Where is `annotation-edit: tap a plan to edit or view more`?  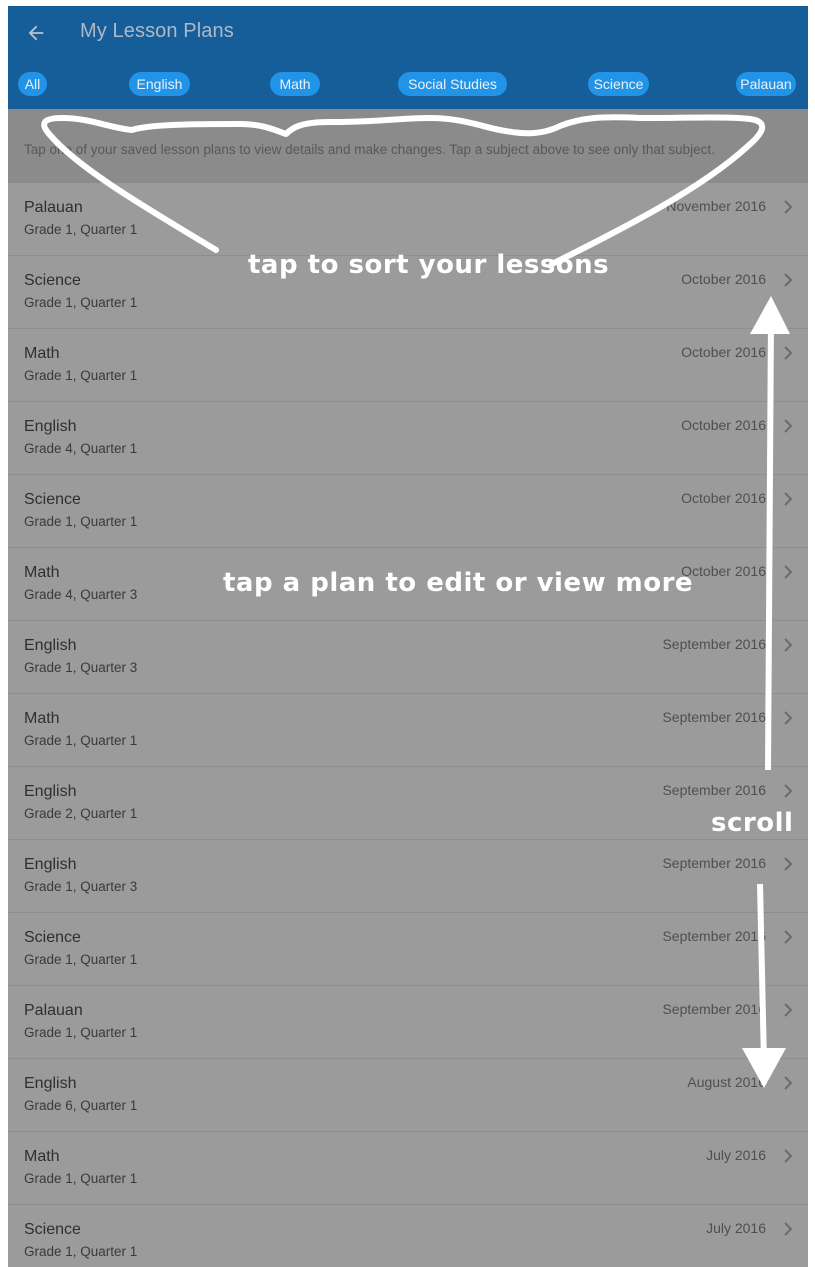 annotation-edit: tap a plan to edit or view more is located at coordinates (458, 583).